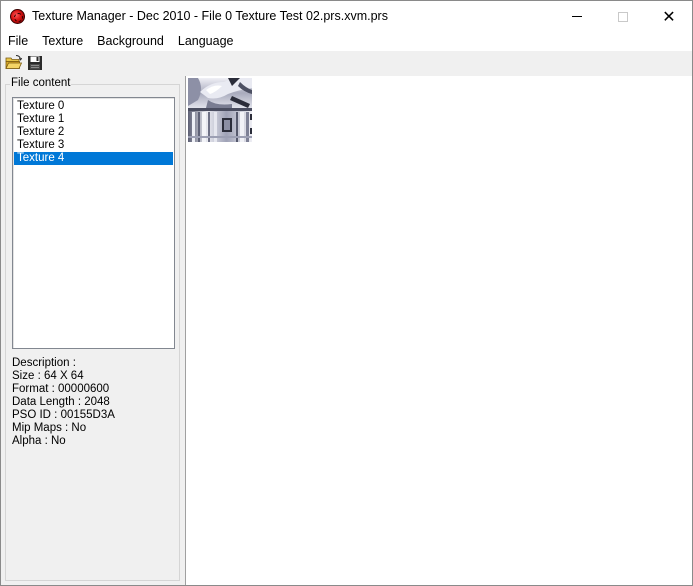 Image resolution: width=693 pixels, height=586 pixels. I want to click on floppy-disk-icon, so click(35, 63).